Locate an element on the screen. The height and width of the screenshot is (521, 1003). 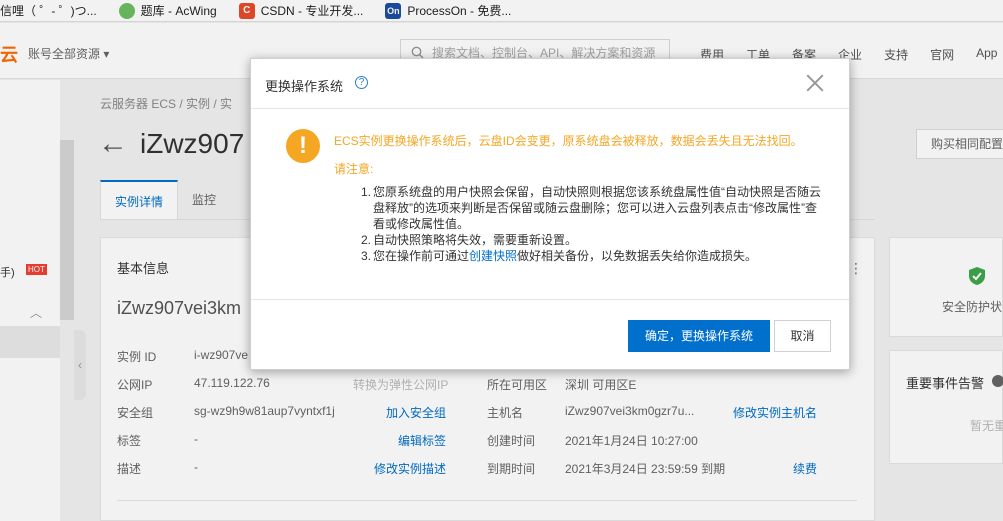
close-icon is located at coordinates (815, 83).